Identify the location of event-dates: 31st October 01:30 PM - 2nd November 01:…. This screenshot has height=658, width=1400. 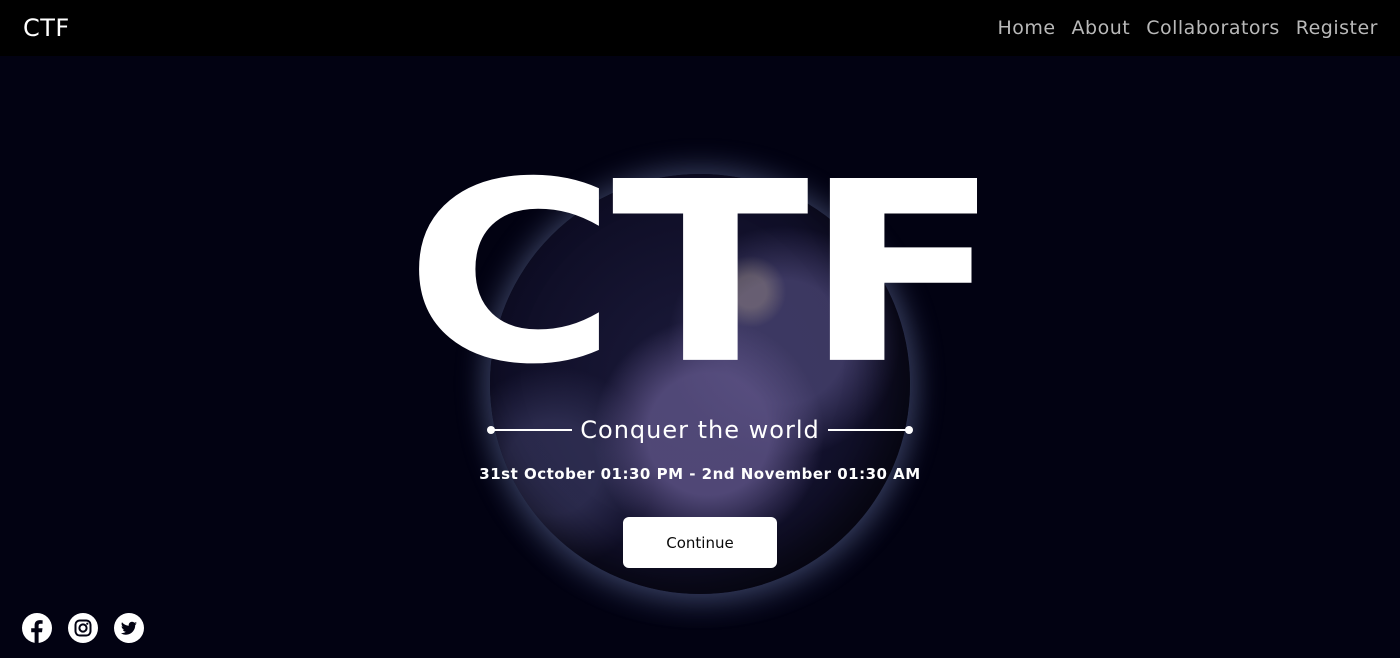
(700, 474).